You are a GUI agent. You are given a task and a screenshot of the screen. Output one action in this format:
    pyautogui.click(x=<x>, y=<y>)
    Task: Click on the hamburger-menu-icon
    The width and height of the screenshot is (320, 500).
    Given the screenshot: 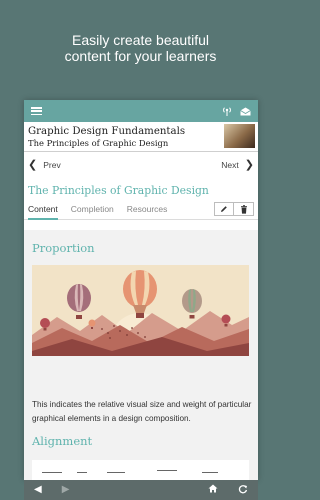 What is the action you would take?
    pyautogui.click(x=36, y=111)
    